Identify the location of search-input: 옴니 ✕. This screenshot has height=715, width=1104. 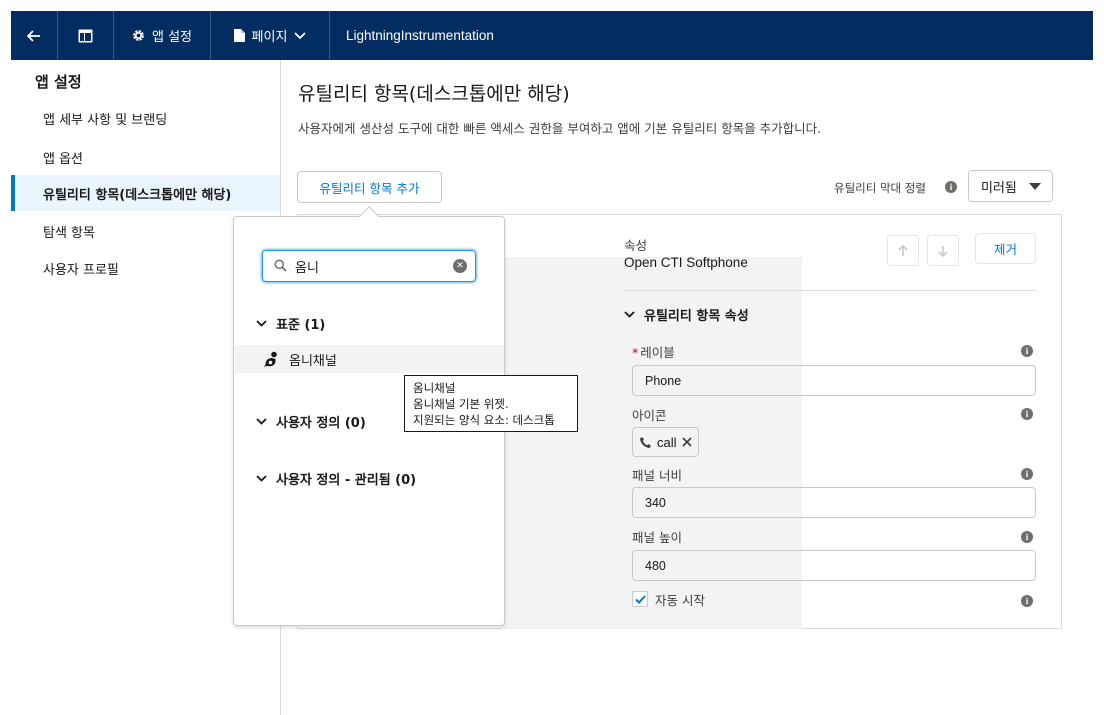
(369, 266).